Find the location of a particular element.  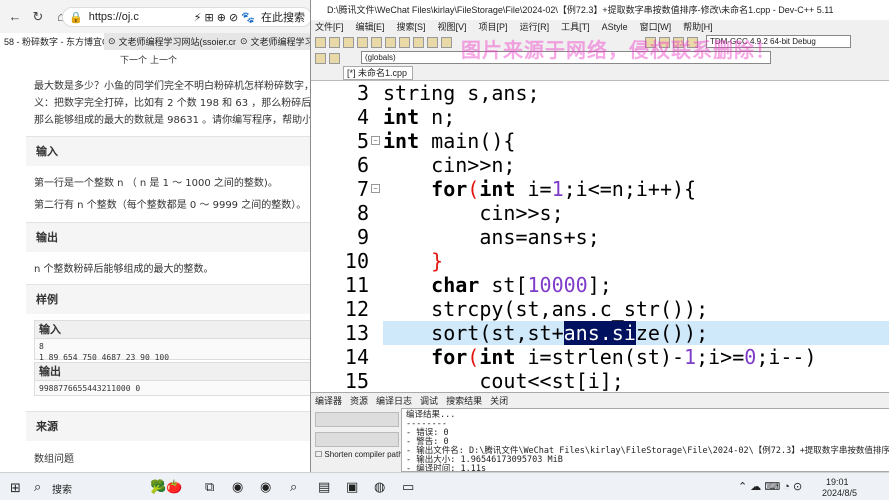

edge-icon: ◉ is located at coordinates (237, 487).